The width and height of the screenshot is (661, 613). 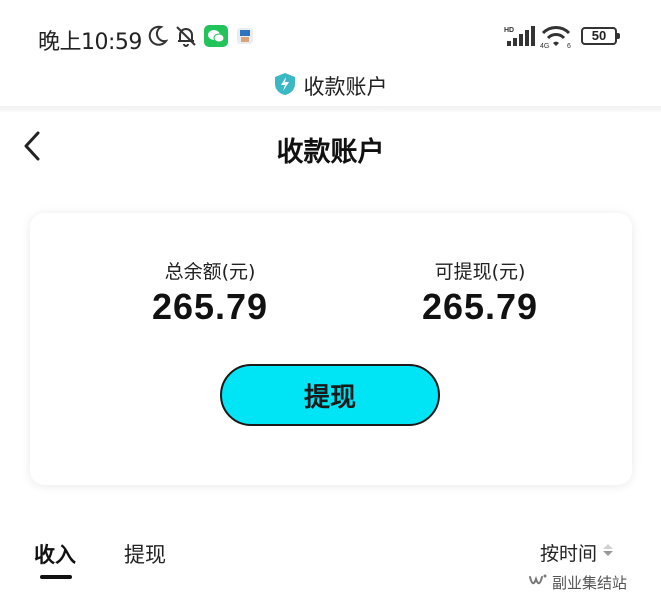 What do you see at coordinates (480, 272) in the screenshot?
I see `available-balance-label: 可提现(元)` at bounding box center [480, 272].